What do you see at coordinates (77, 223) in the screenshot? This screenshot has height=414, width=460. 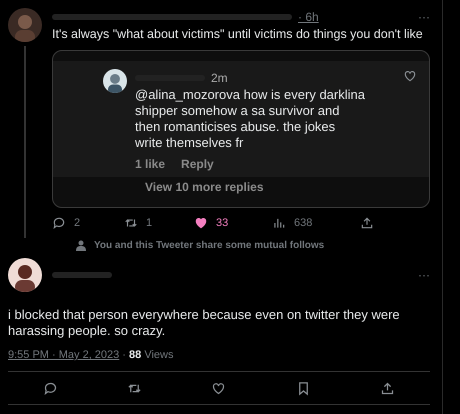 I see `action-count: 2` at bounding box center [77, 223].